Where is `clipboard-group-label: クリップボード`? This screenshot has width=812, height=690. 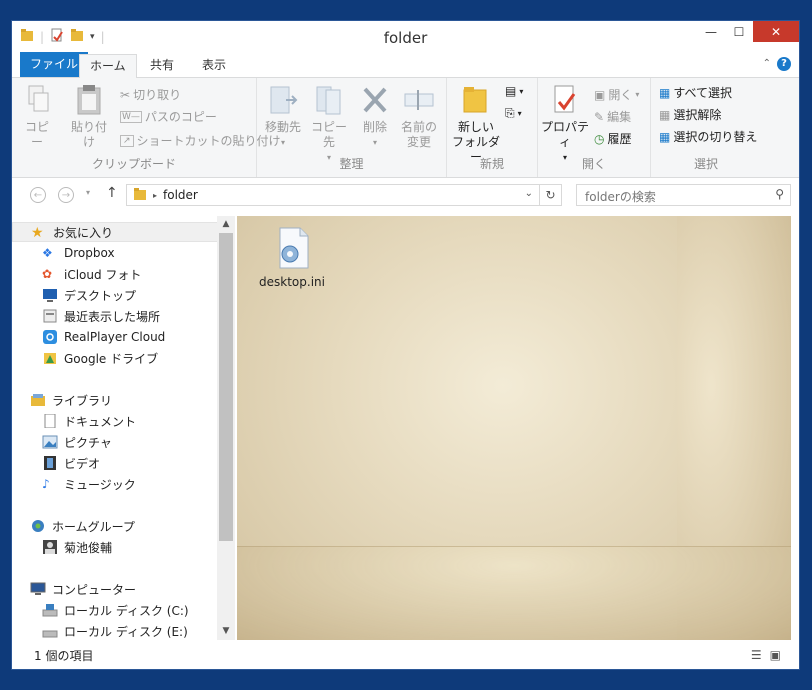
clipboard-group-label: クリップボード is located at coordinates (133, 164).